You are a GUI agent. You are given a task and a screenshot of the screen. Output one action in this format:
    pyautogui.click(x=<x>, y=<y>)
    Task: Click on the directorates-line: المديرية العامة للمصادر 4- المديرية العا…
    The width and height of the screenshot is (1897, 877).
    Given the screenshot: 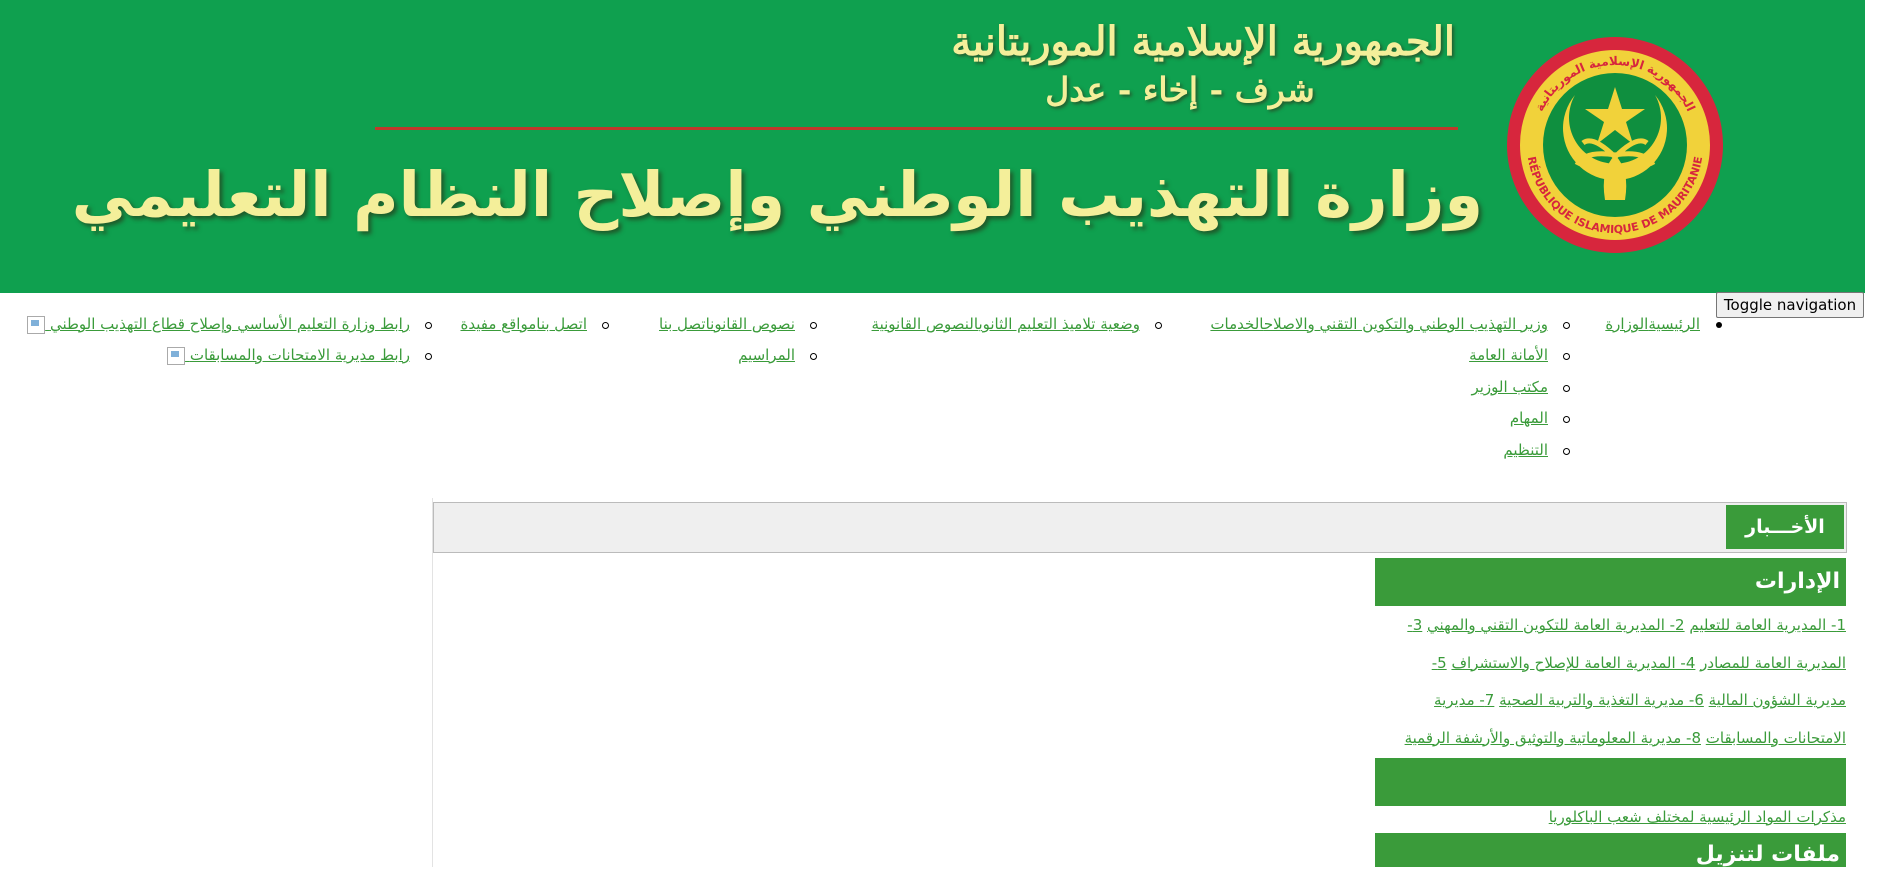 What is the action you would take?
    pyautogui.click(x=1610, y=664)
    